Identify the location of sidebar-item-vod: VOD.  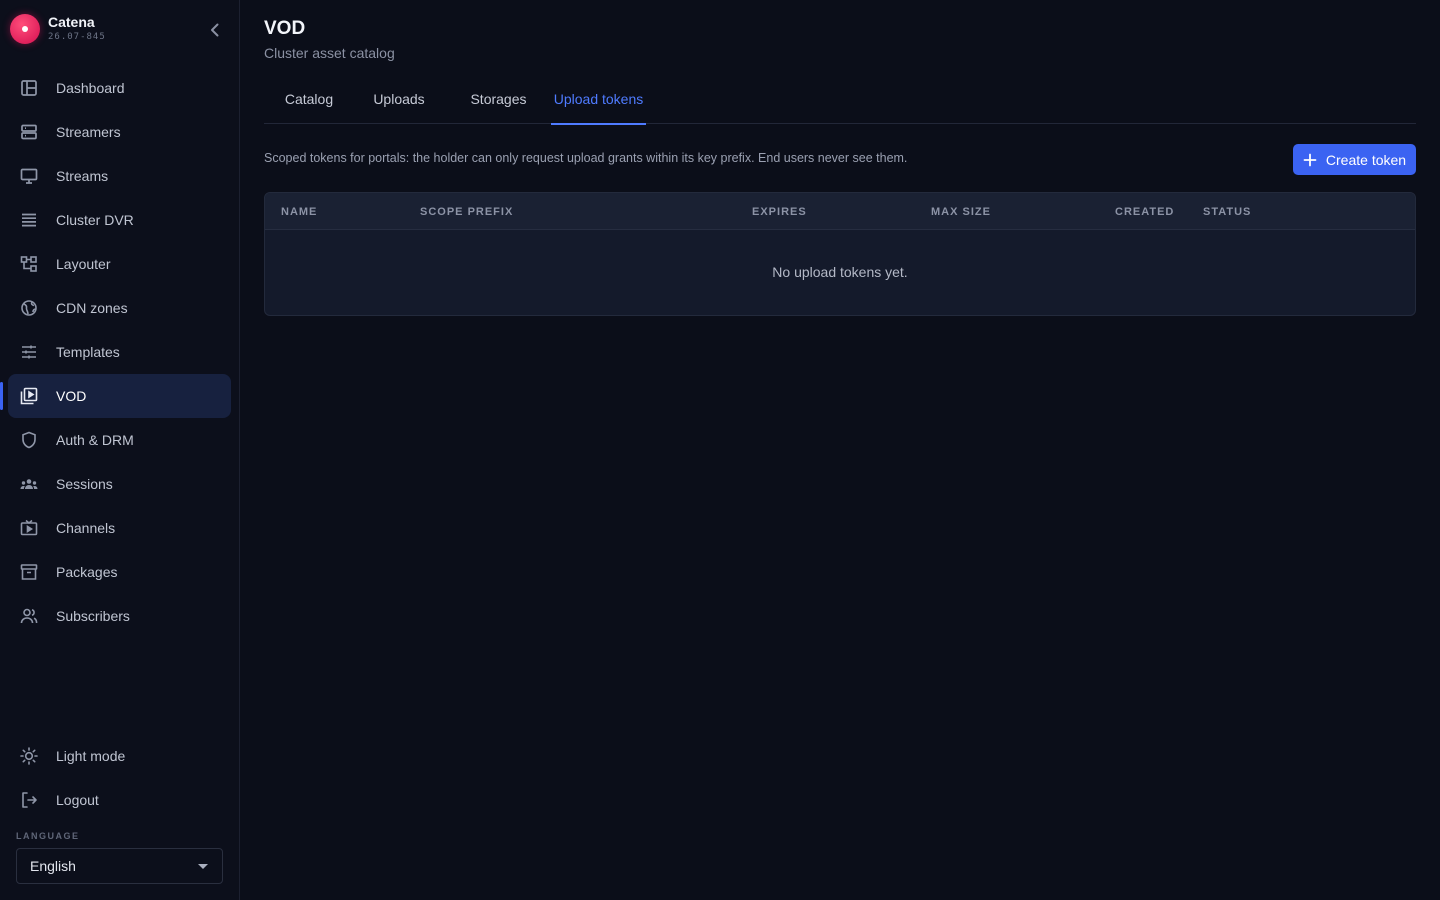
(115, 396).